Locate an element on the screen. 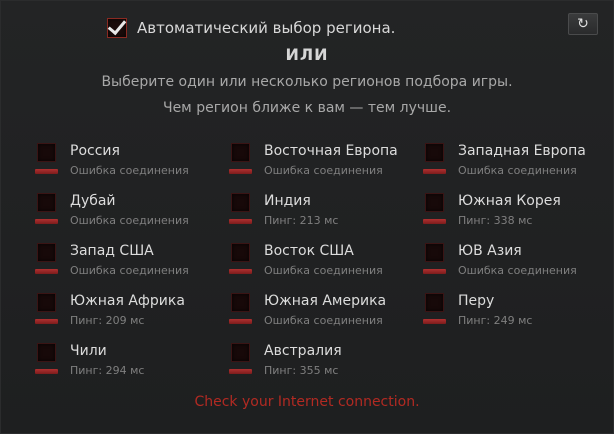 The width and height of the screenshot is (614, 434). region-name: Южная Корея is located at coordinates (509, 201).